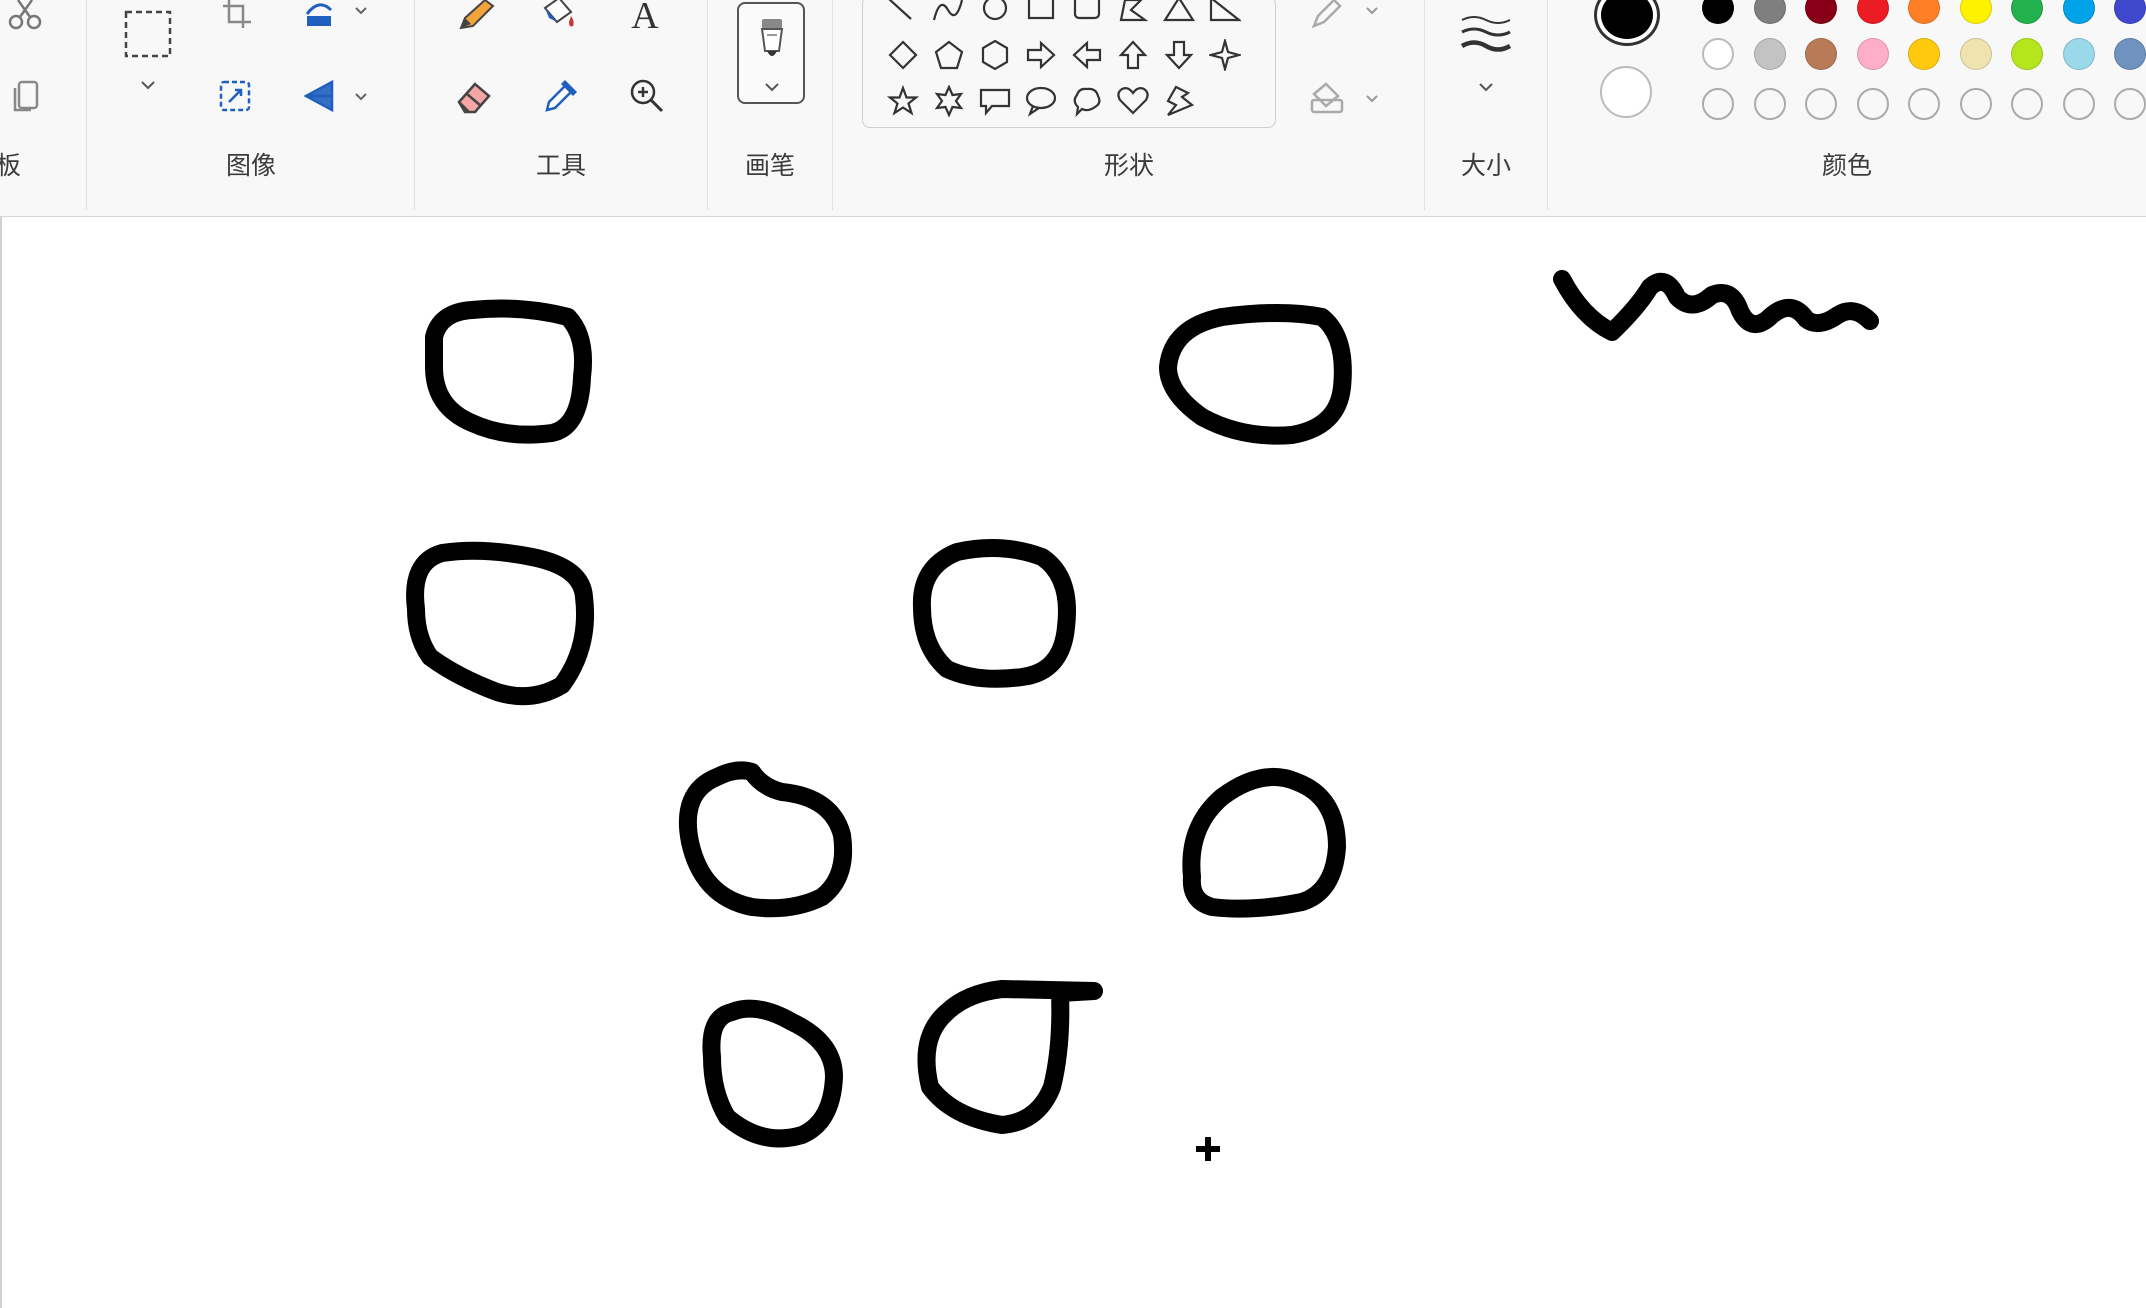  Describe the element at coordinates (903, 101) in the screenshot. I see `shape-five-point-star-icon` at that location.